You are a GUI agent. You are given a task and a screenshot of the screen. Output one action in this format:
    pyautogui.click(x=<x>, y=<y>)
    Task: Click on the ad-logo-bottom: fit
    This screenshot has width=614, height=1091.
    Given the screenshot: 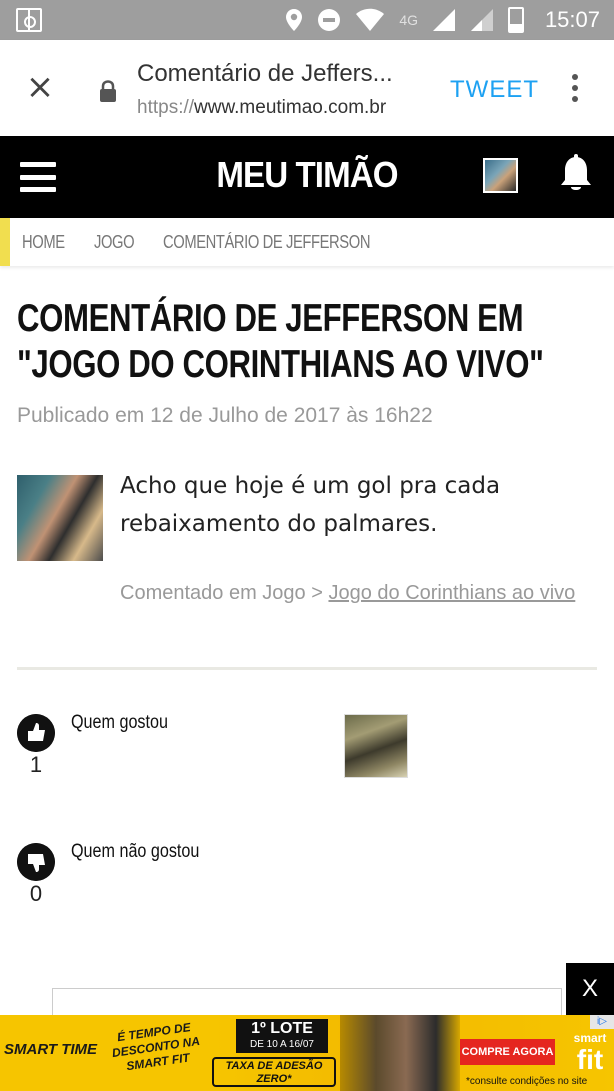 What is the action you would take?
    pyautogui.click(x=590, y=1059)
    